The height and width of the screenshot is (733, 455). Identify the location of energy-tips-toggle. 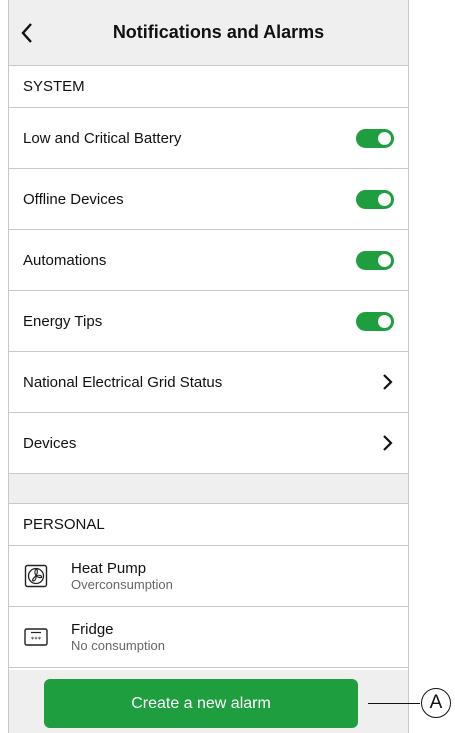
(375, 321).